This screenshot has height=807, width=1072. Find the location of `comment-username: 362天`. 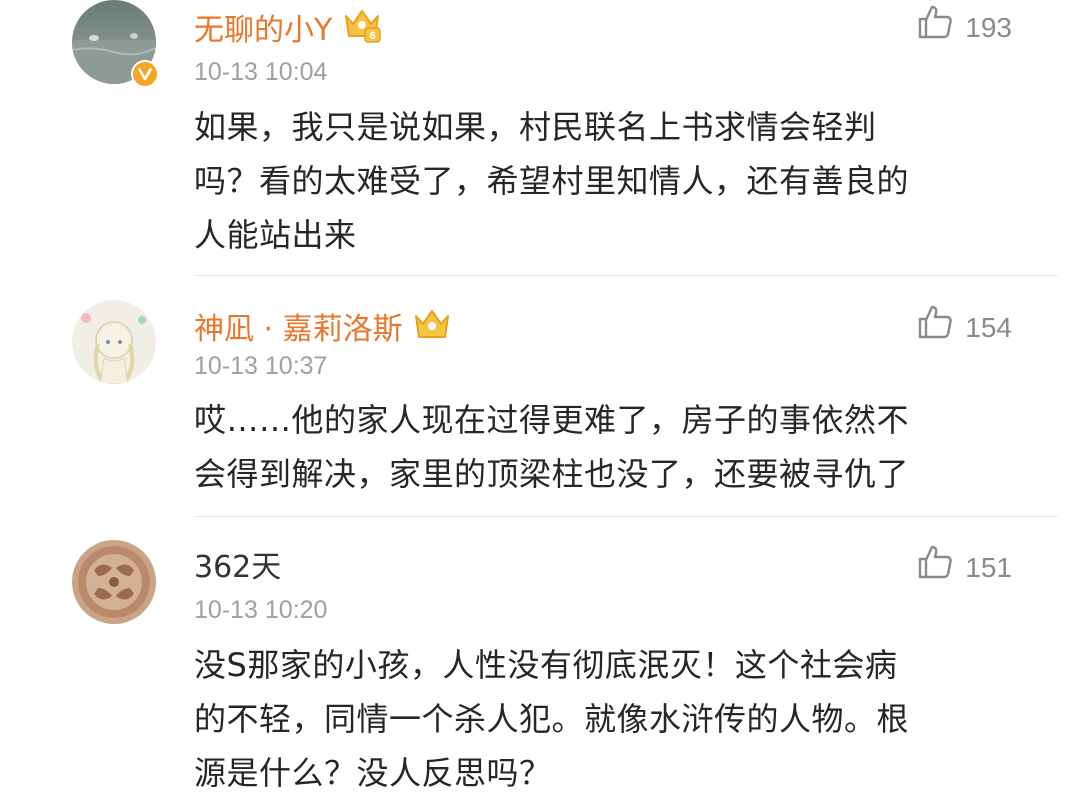

comment-username: 362天 is located at coordinates (237, 568).